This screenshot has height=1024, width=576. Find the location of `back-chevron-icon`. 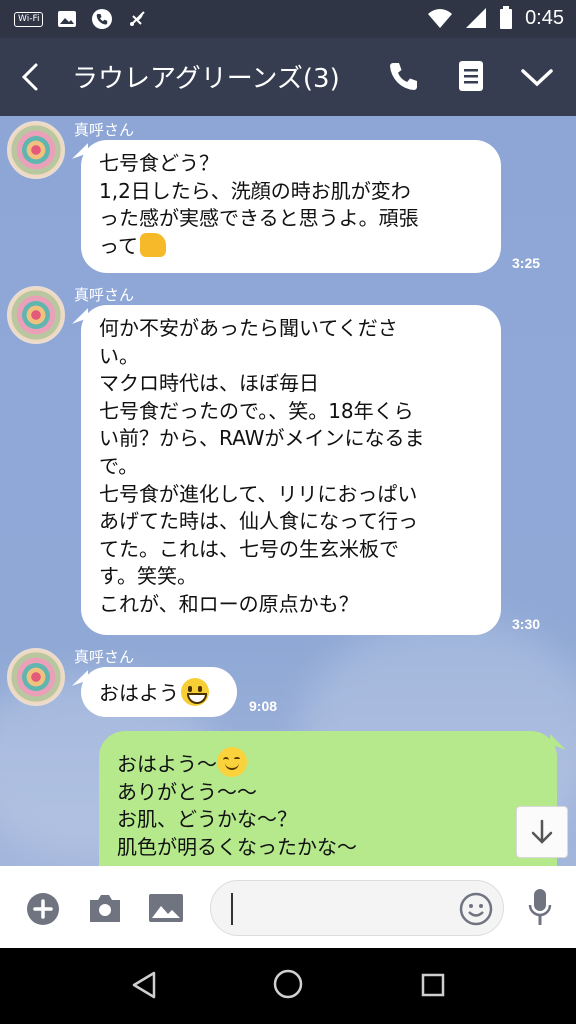

back-chevron-icon is located at coordinates (30, 77).